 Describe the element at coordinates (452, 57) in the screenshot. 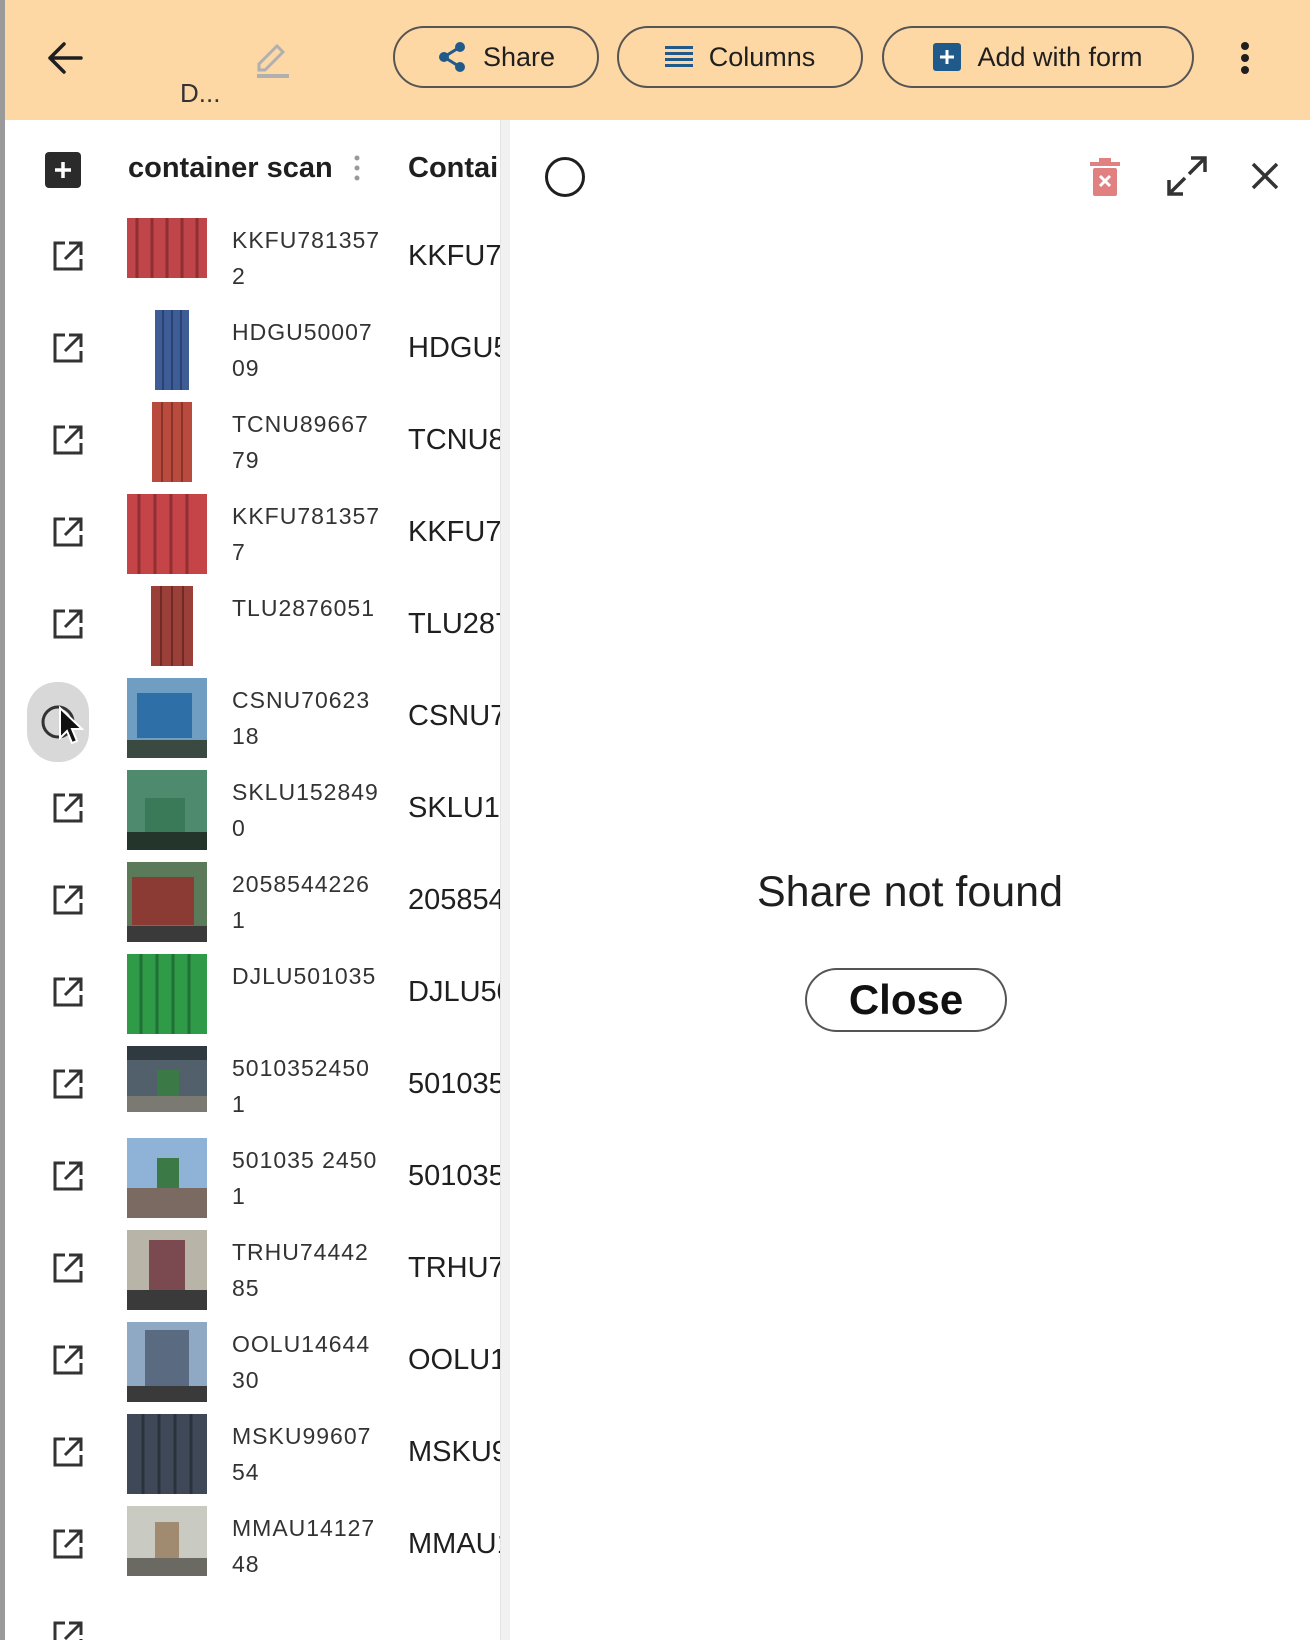

I see `share-icon` at that location.